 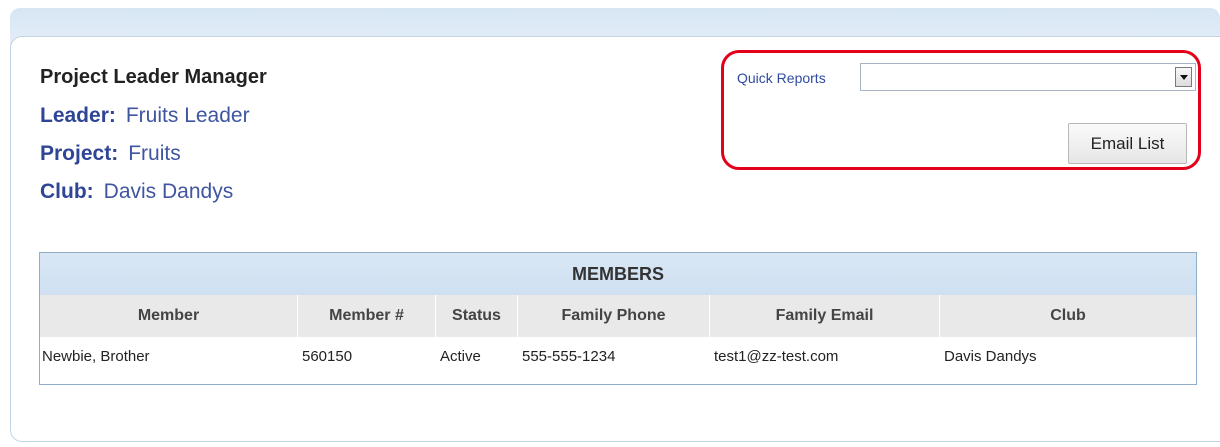 I want to click on cell-club: Davis Dandys, so click(x=990, y=356).